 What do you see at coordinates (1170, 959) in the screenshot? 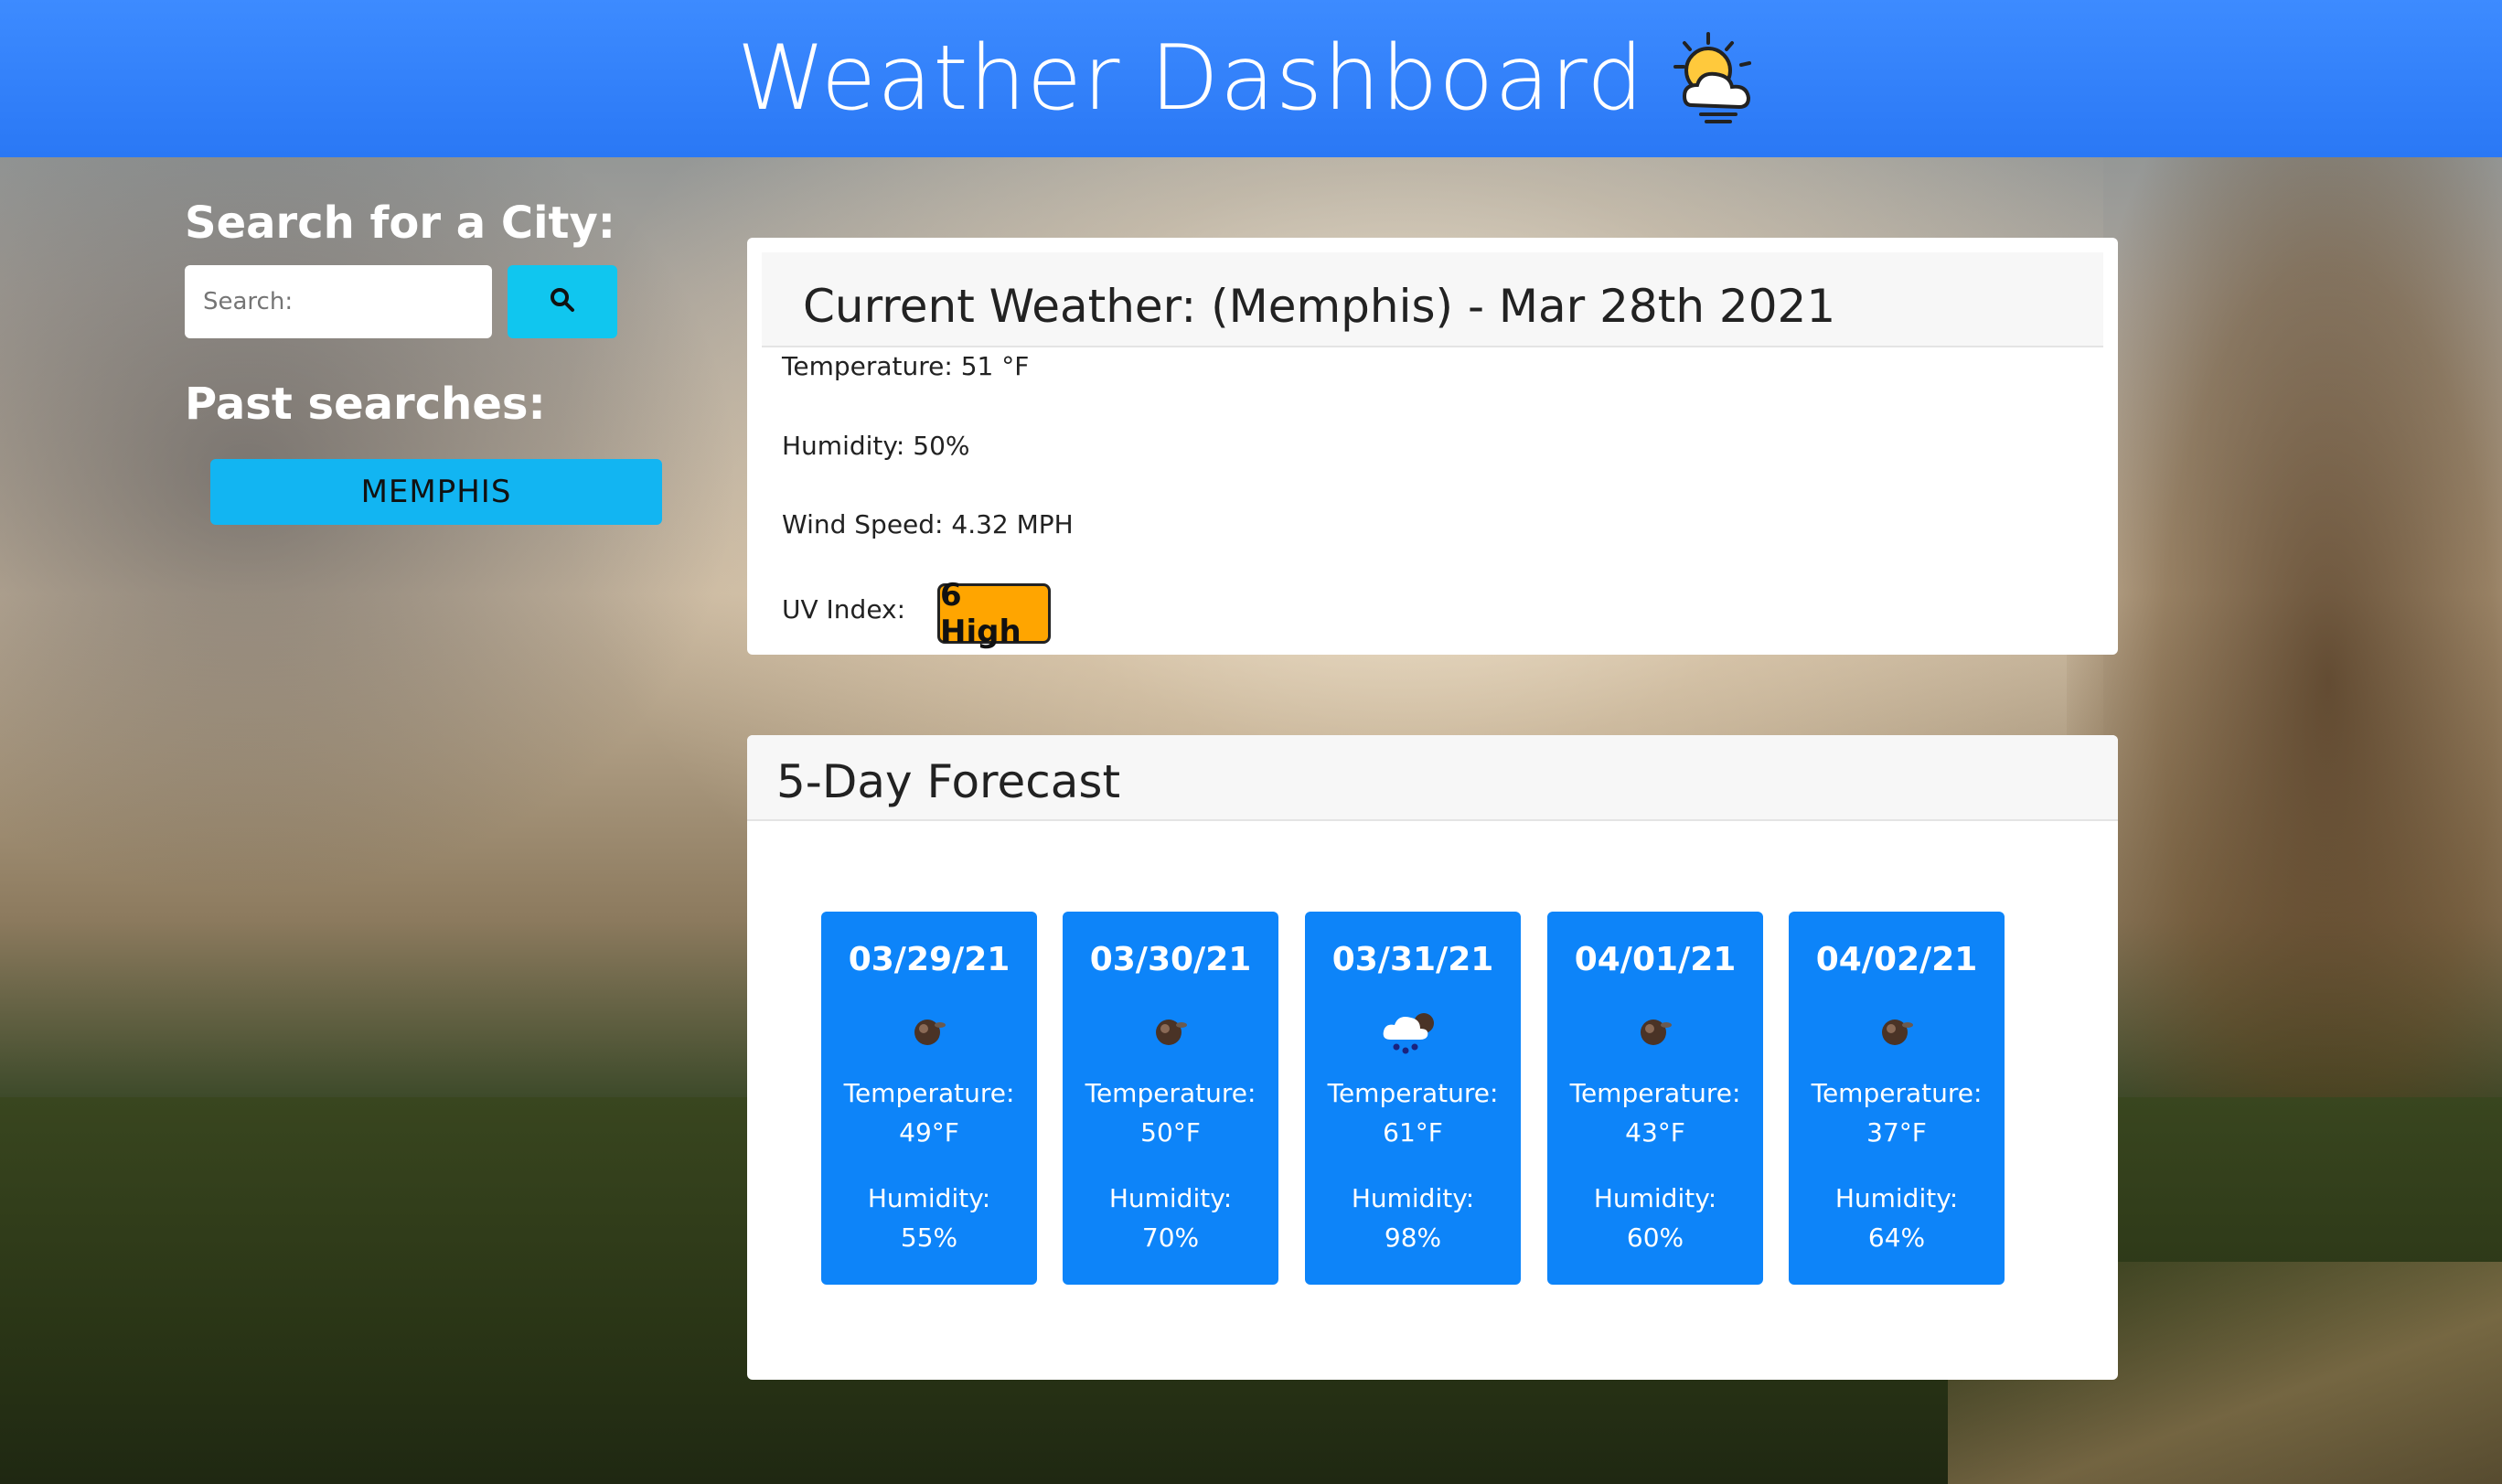
I see `forecast-date: 03/30/21` at bounding box center [1170, 959].